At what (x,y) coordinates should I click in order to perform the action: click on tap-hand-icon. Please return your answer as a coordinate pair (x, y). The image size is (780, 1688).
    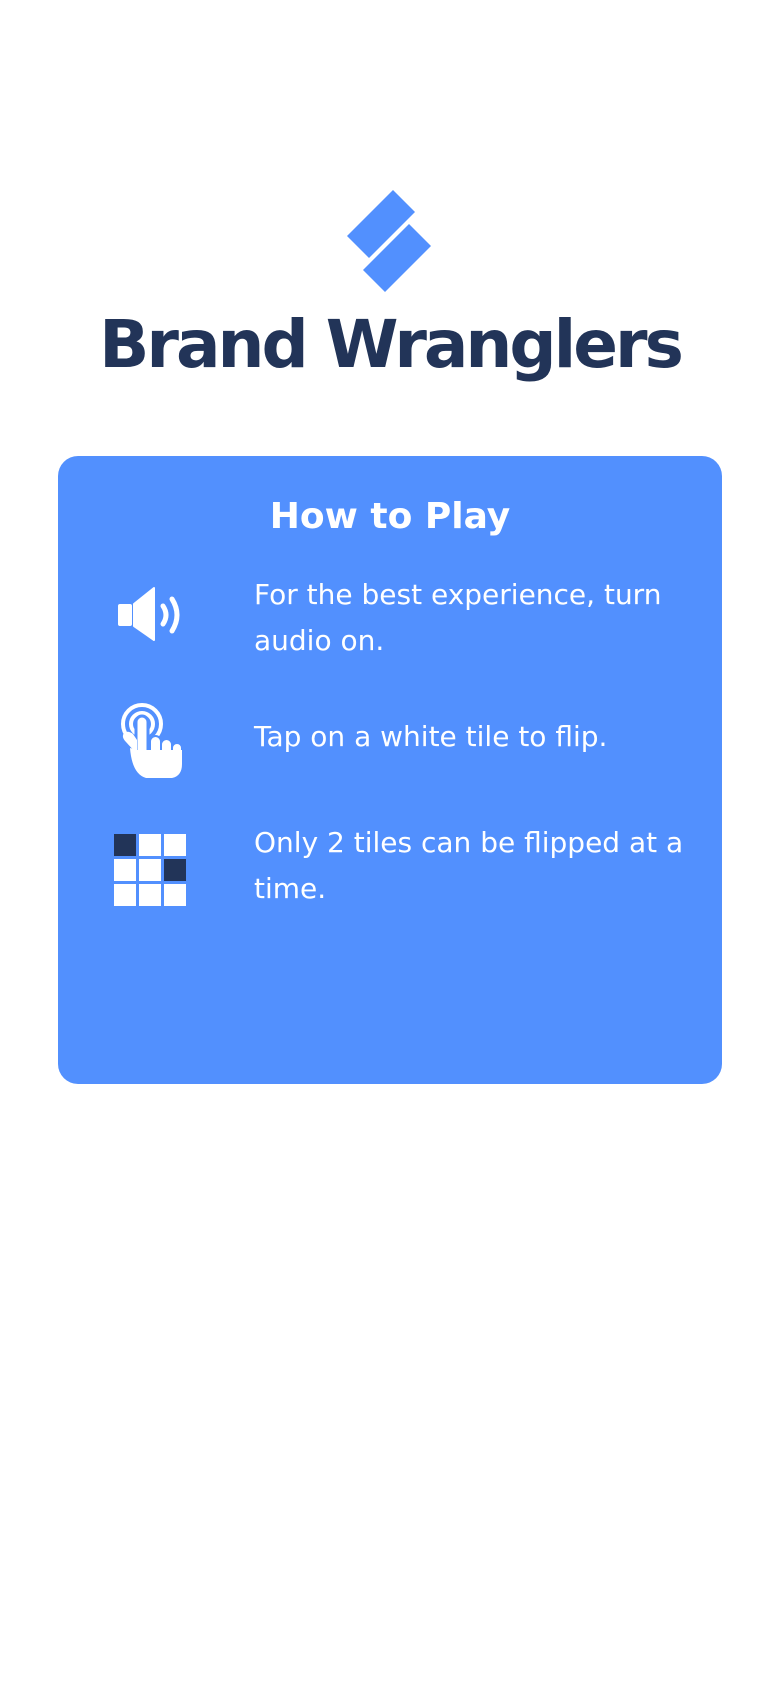
    Looking at the image, I should click on (152, 740).